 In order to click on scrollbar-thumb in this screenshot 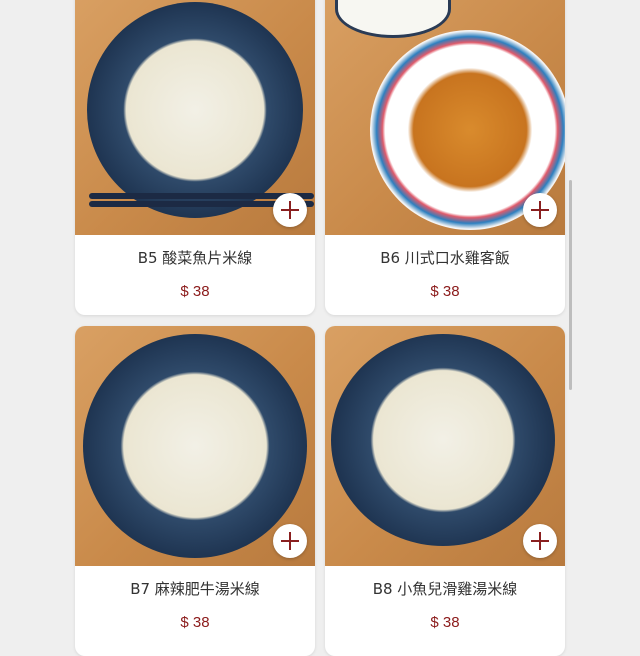, I will do `click(570, 285)`.